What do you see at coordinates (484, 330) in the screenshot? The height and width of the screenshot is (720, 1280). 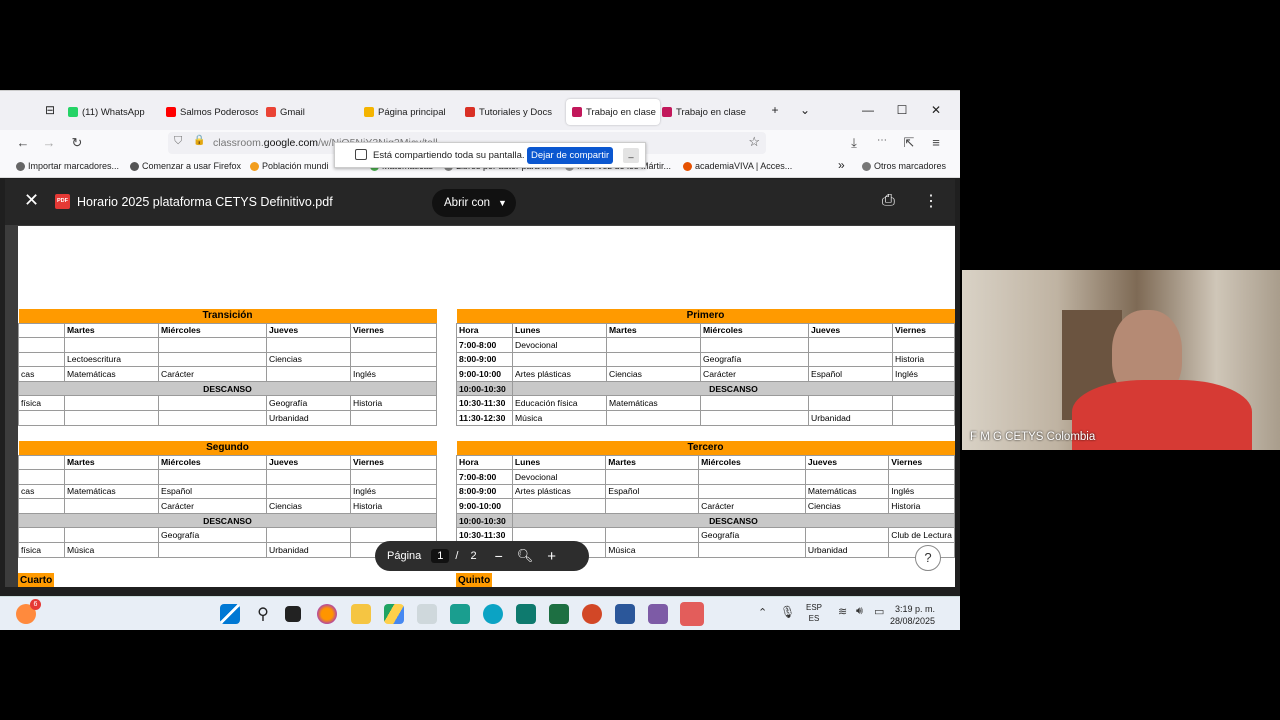 I see `column-header: Hora` at bounding box center [484, 330].